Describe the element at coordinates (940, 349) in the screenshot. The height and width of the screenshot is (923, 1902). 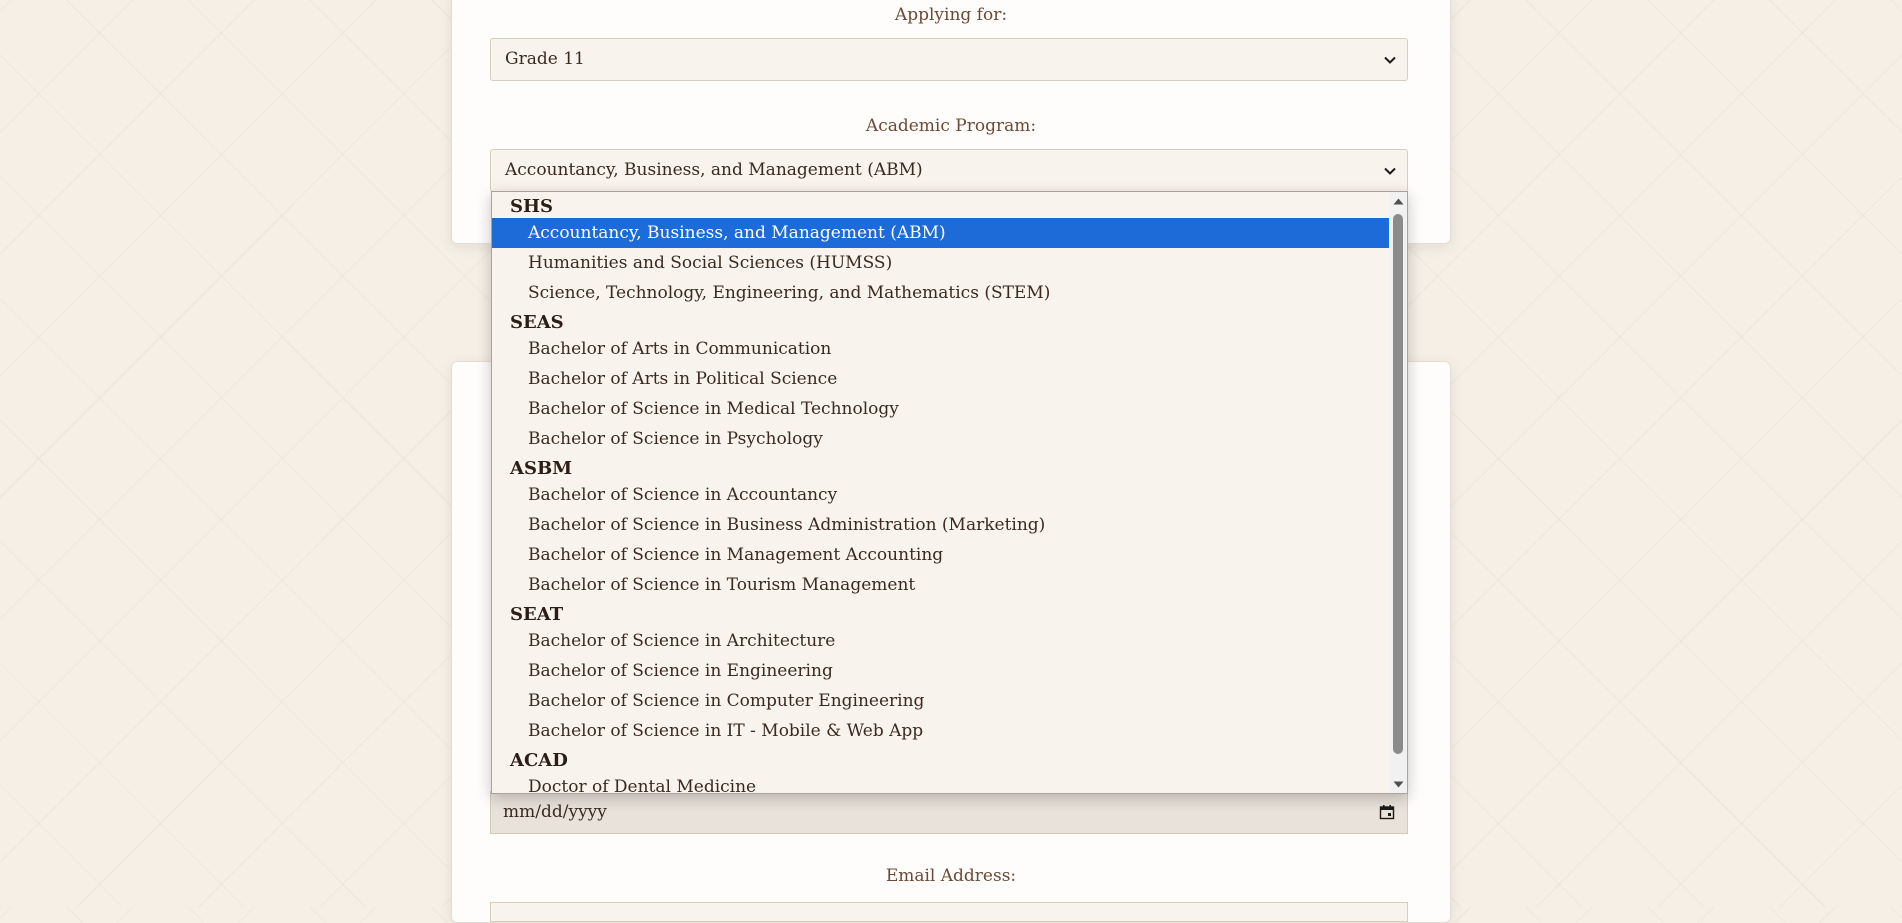
I see `dropdown-option: Bachelor of Arts in Communication` at that location.